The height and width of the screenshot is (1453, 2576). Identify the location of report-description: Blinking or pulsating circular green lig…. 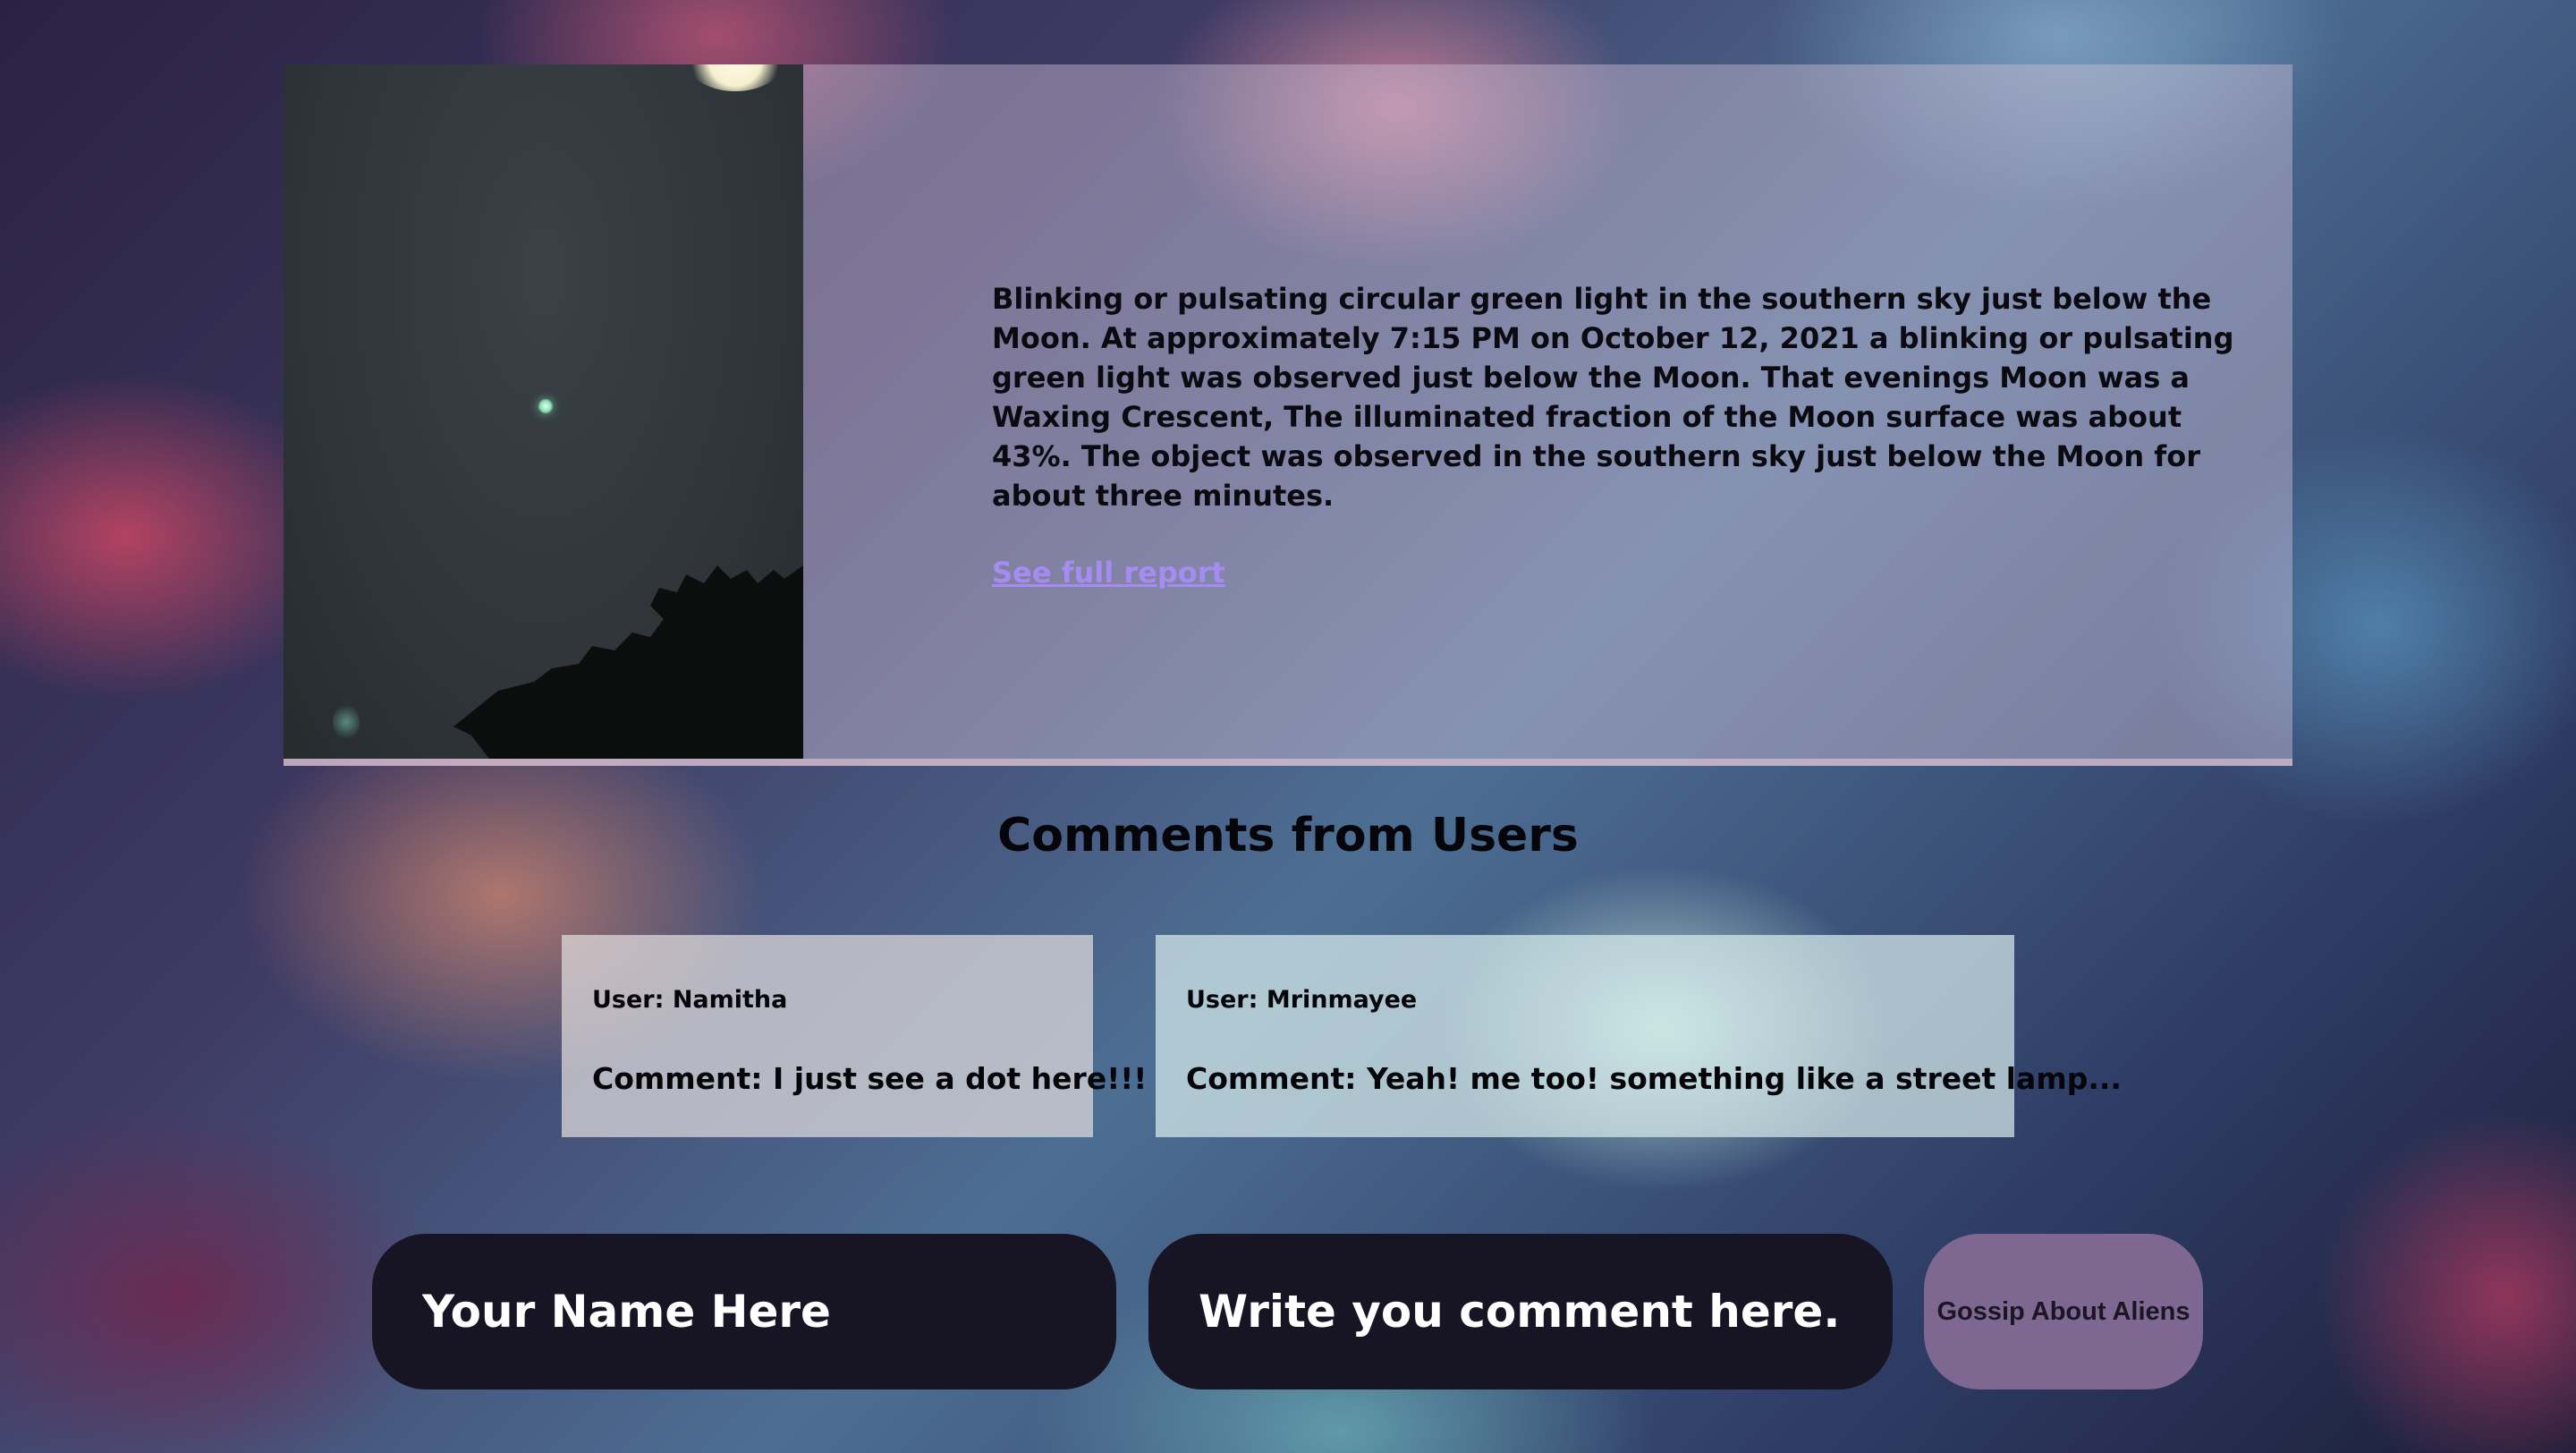
(1613, 397).